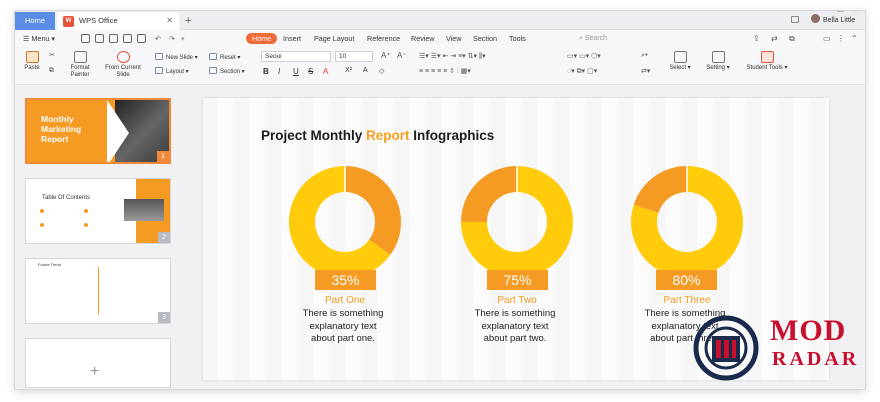  Describe the element at coordinates (517, 280) in the screenshot. I see `percent-badge-2: 75%` at that location.